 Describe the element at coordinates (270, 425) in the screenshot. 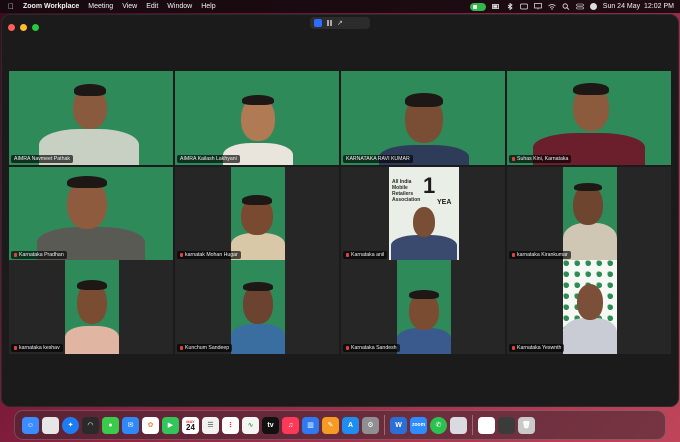

I see `apple-tv-icon: tv` at that location.